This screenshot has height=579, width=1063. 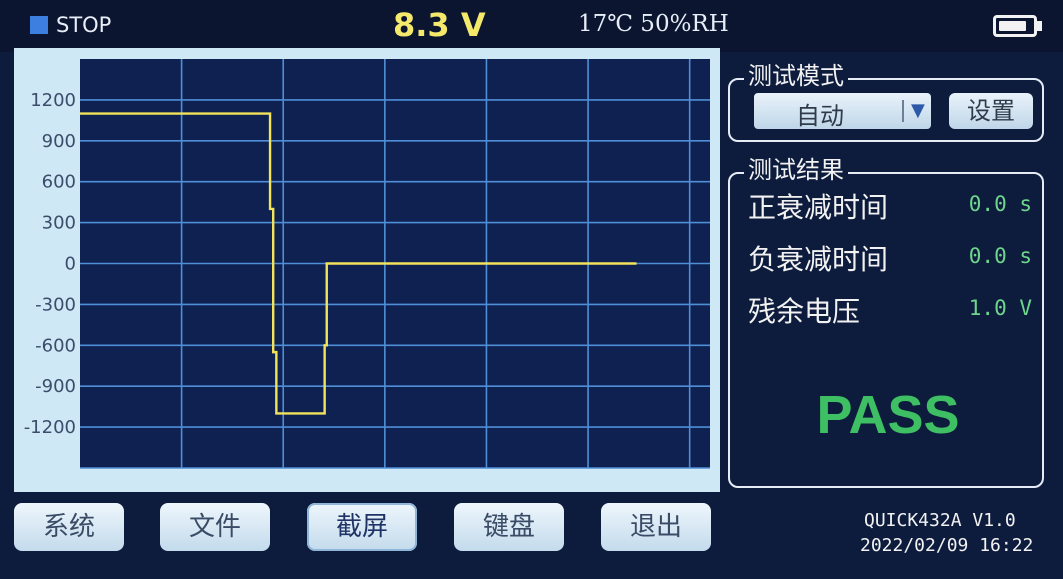 What do you see at coordinates (1039, 26) in the screenshot?
I see `battery-tip` at bounding box center [1039, 26].